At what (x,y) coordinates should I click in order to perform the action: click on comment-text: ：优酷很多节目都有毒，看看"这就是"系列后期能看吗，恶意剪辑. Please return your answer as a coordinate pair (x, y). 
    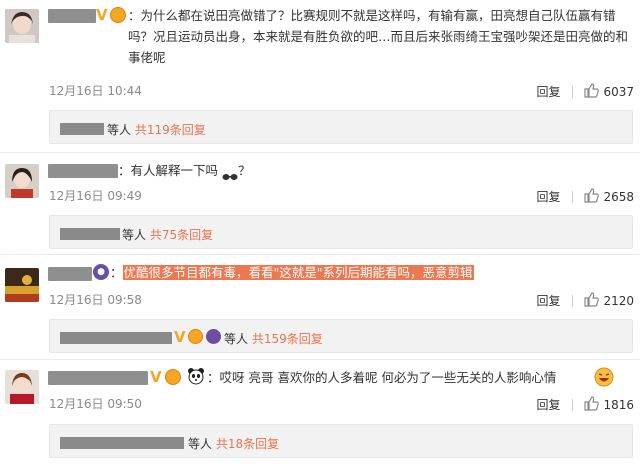
    Looking at the image, I should click on (292, 272).